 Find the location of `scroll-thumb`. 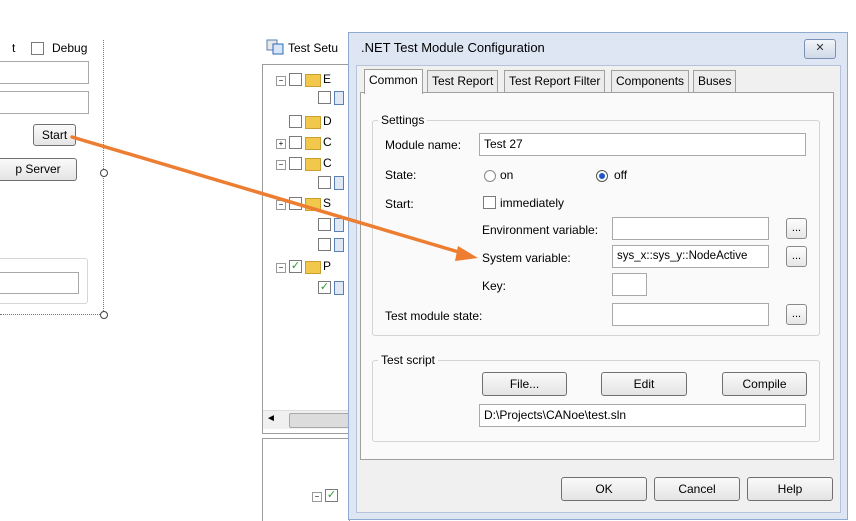

scroll-thumb is located at coordinates (320, 420).